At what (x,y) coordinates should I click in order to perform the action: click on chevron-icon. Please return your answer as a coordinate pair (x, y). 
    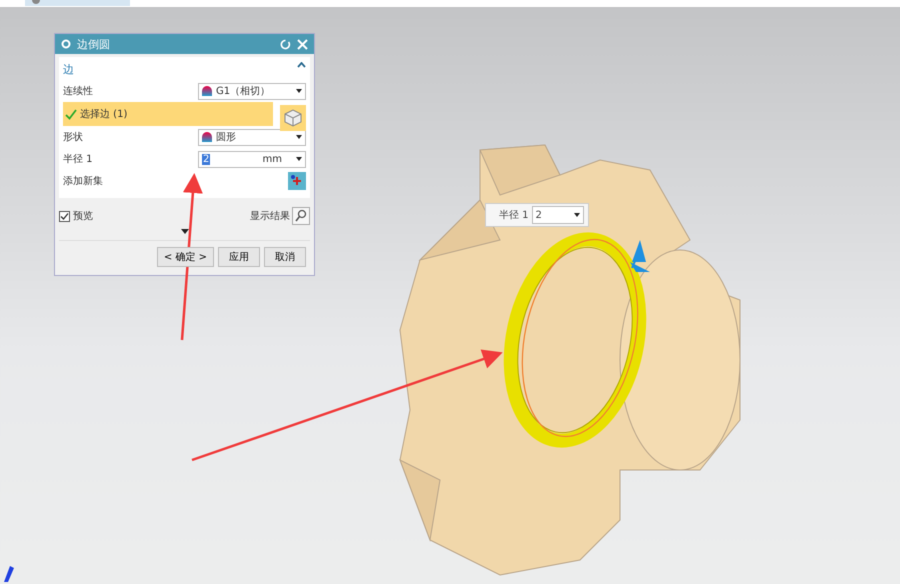
    Looking at the image, I should click on (301, 65).